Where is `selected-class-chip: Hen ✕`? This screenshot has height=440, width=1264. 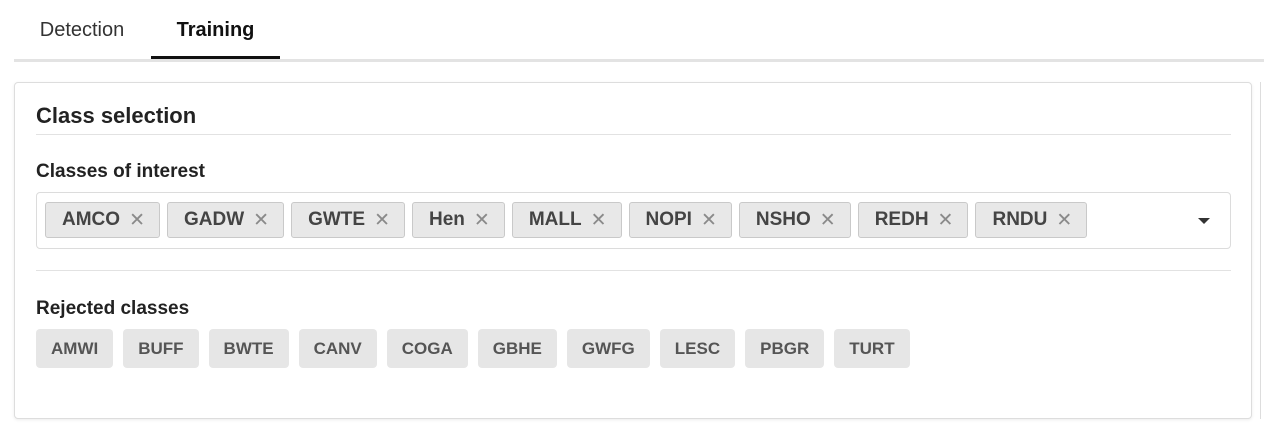
selected-class-chip: Hen ✕ is located at coordinates (458, 220).